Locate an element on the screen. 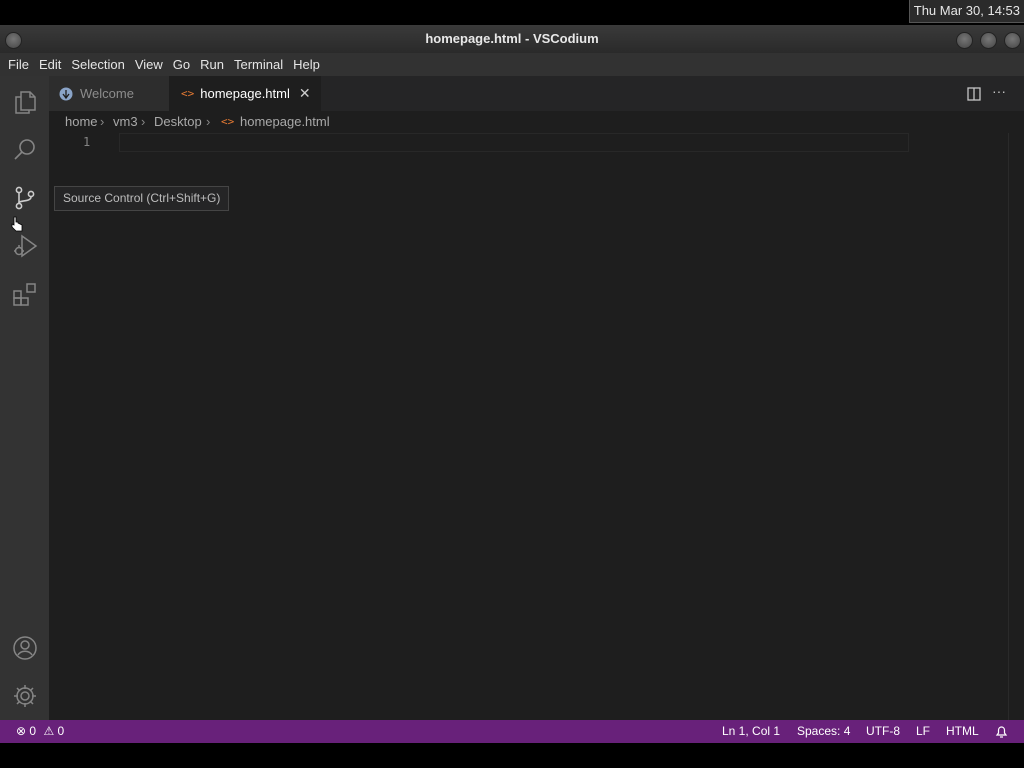 Image resolution: width=1024 pixels, height=768 pixels. extensions-button is located at coordinates (24, 294).